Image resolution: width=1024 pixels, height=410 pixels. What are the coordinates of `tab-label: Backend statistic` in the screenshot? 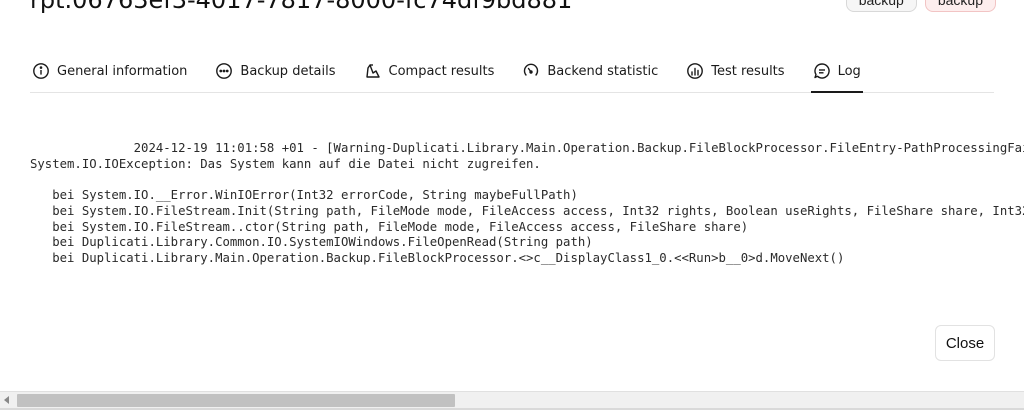 It's located at (603, 71).